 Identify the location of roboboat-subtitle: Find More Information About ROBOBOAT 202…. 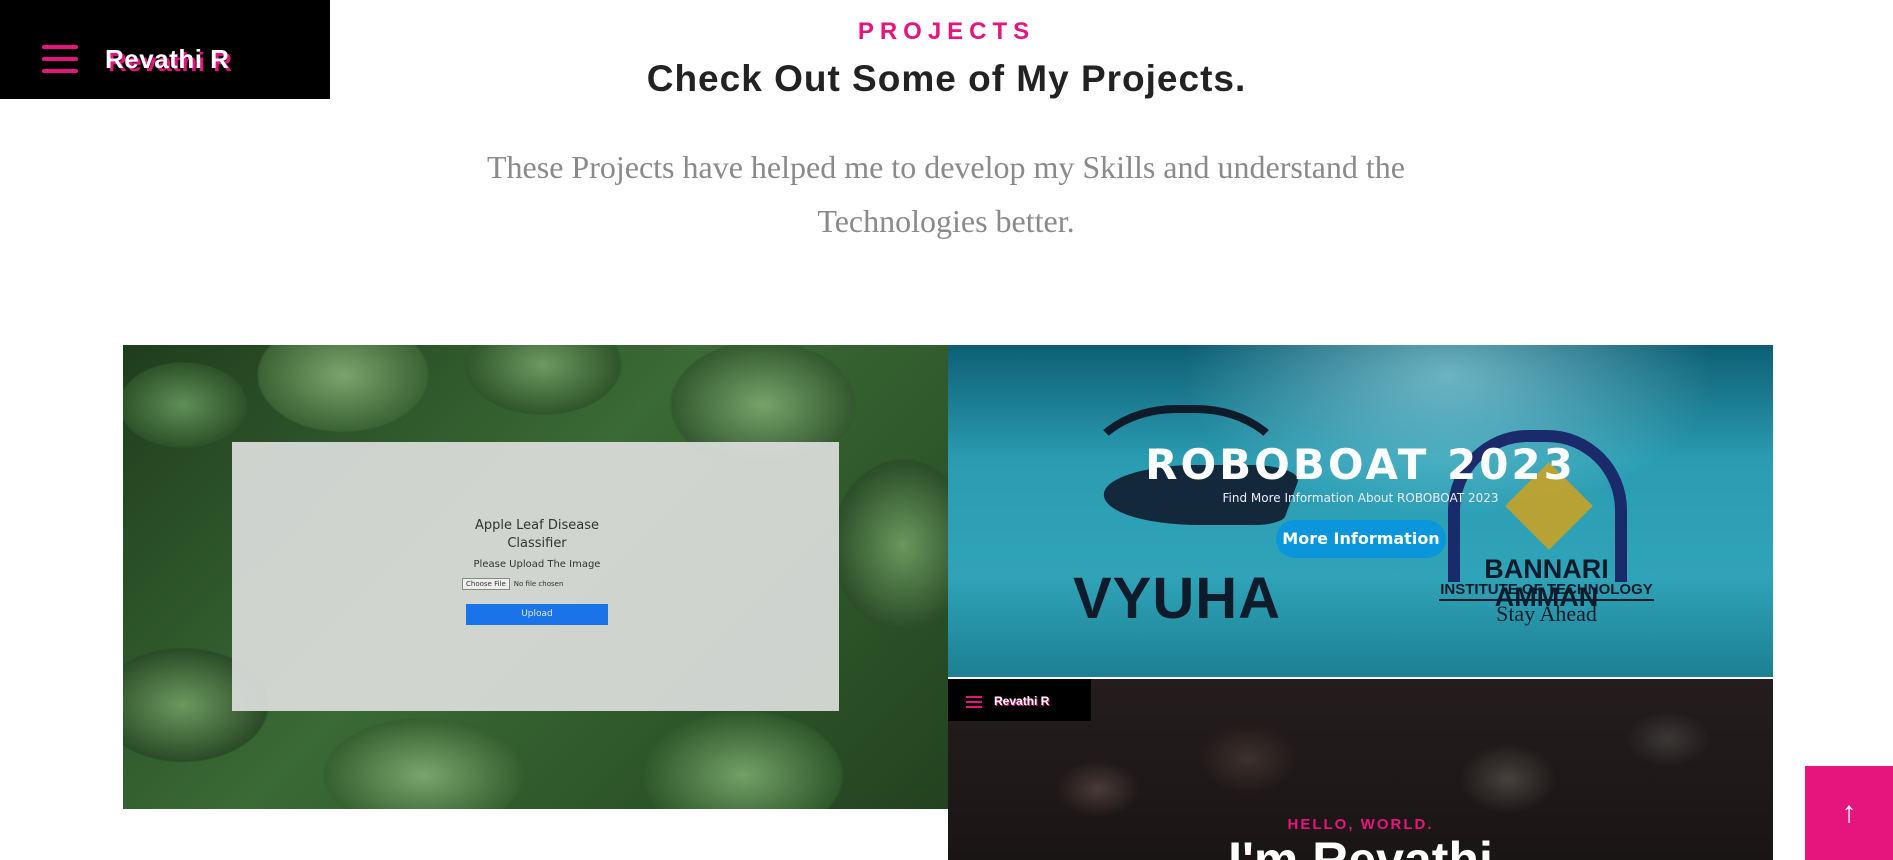
(1360, 498).